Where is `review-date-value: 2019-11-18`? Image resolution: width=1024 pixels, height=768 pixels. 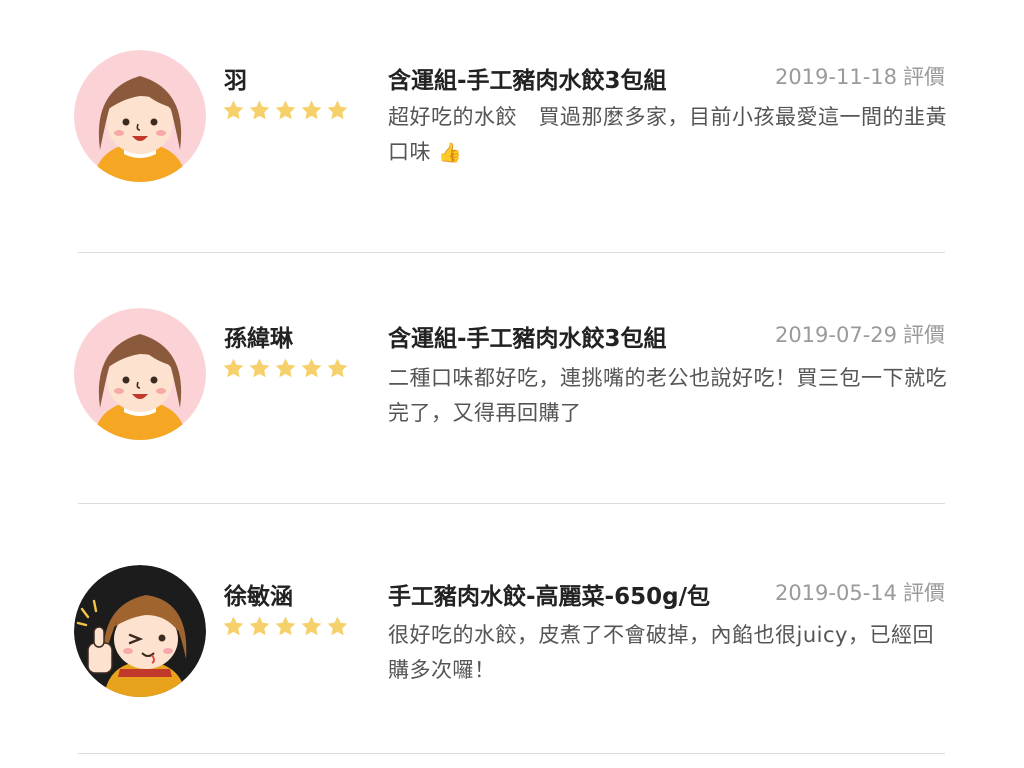
review-date-value: 2019-11-18 is located at coordinates (835, 77).